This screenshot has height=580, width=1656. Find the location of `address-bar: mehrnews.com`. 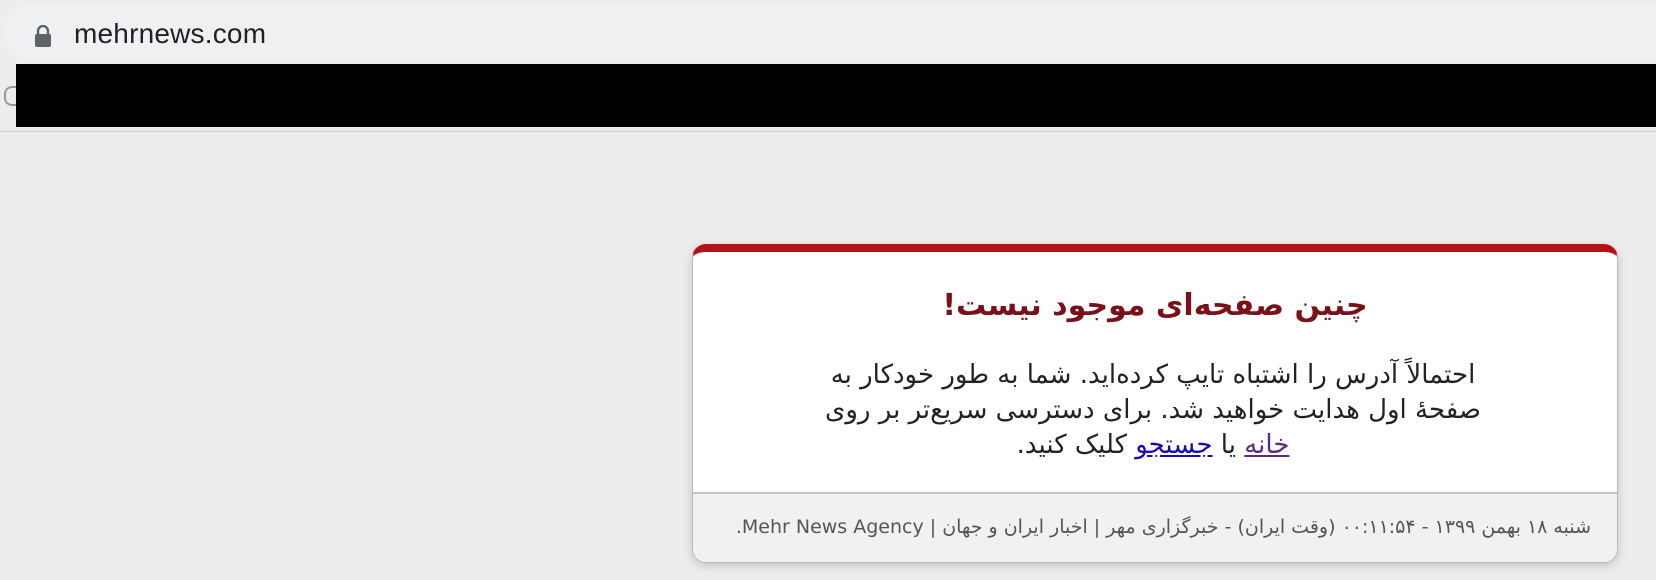

address-bar: mehrnews.com is located at coordinates (830, 32).